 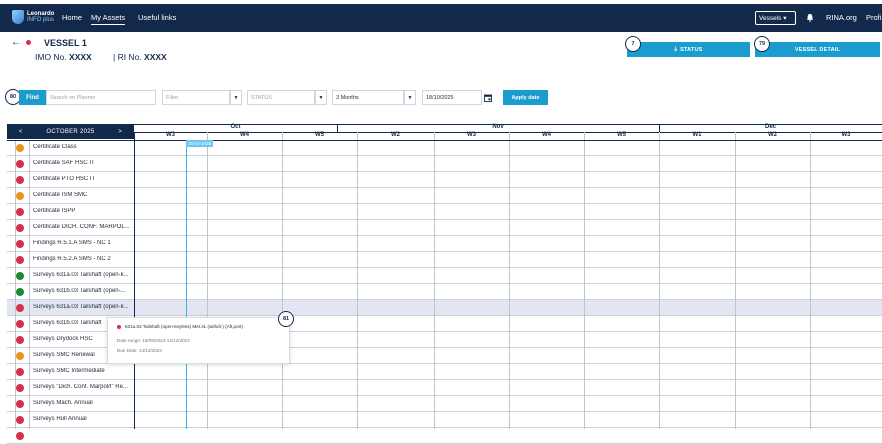 What do you see at coordinates (841, 17) in the screenshot?
I see `rina-org-link: RINA.org` at bounding box center [841, 17].